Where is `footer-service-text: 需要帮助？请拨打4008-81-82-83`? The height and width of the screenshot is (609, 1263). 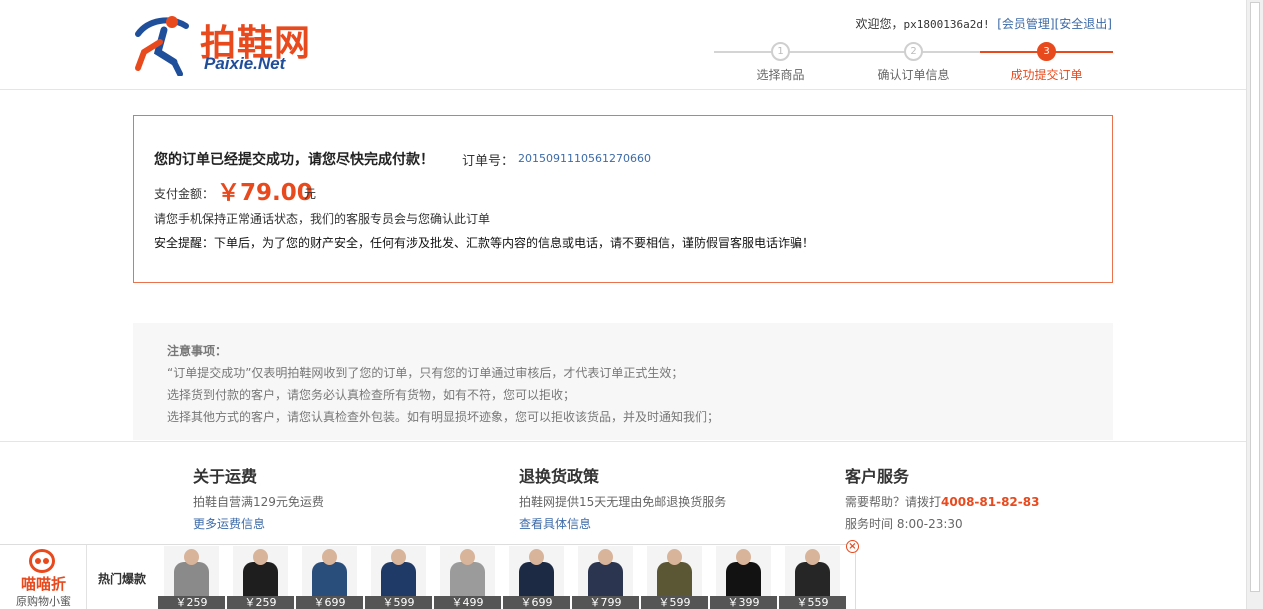
footer-service-text: 需要帮助？请拨打4008-81-82-83 is located at coordinates (942, 501).